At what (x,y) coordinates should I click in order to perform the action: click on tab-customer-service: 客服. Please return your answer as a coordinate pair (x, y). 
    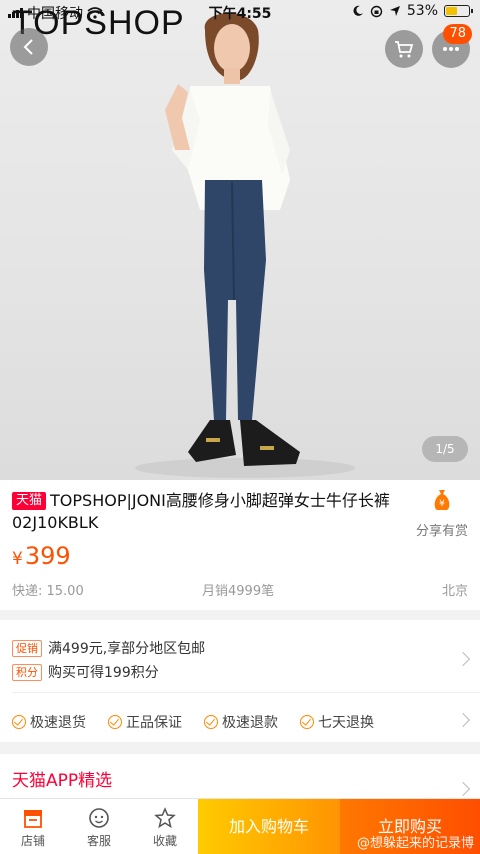
    Looking at the image, I should click on (99, 826).